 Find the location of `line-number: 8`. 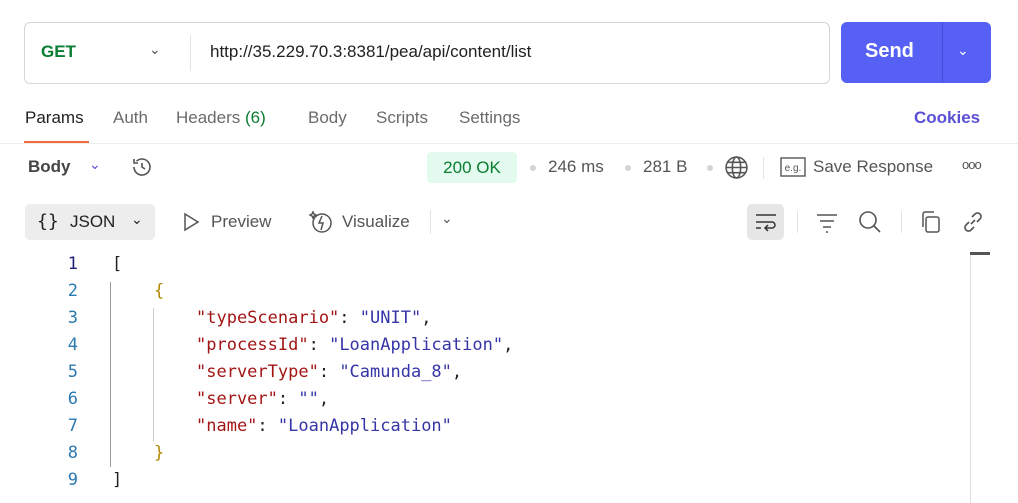

line-number: 8 is located at coordinates (72, 453).